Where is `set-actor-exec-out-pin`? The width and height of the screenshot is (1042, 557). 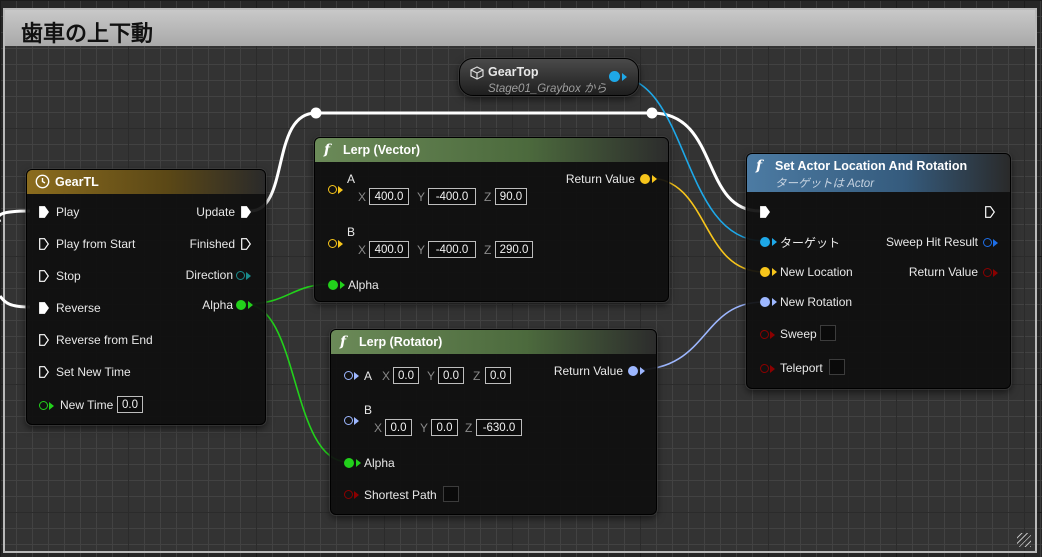 set-actor-exec-out-pin is located at coordinates (990, 212).